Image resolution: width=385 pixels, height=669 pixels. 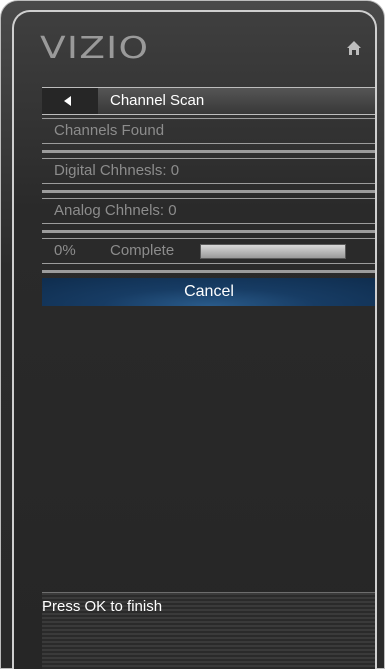 I want to click on footer-hint: Press OK to finish, so click(x=102, y=606).